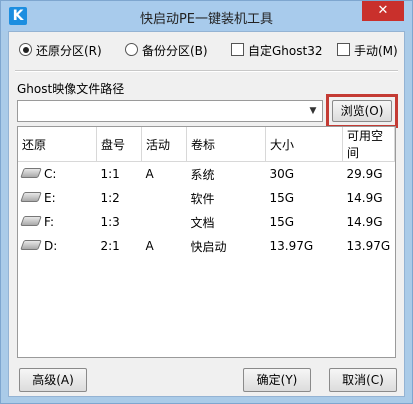 Image resolution: width=413 pixels, height=404 pixels. What do you see at coordinates (276, 51) in the screenshot?
I see `custom-ghost32-checkbox: 自定Ghost32` at bounding box center [276, 51].